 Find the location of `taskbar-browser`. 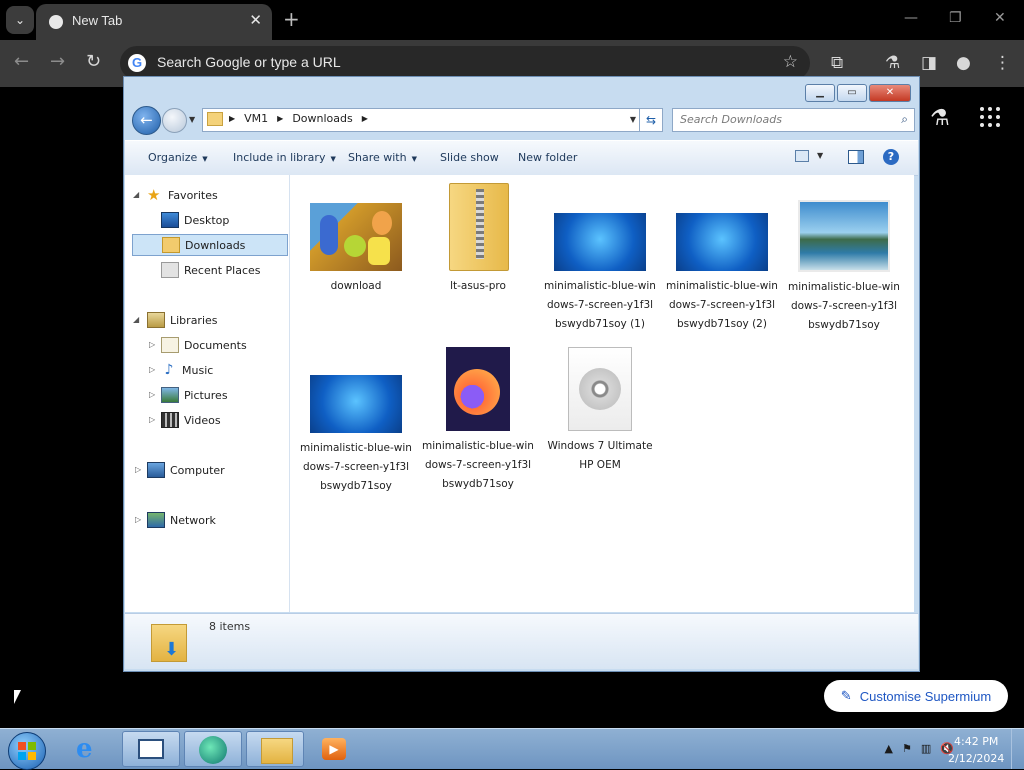

taskbar-browser is located at coordinates (213, 749).